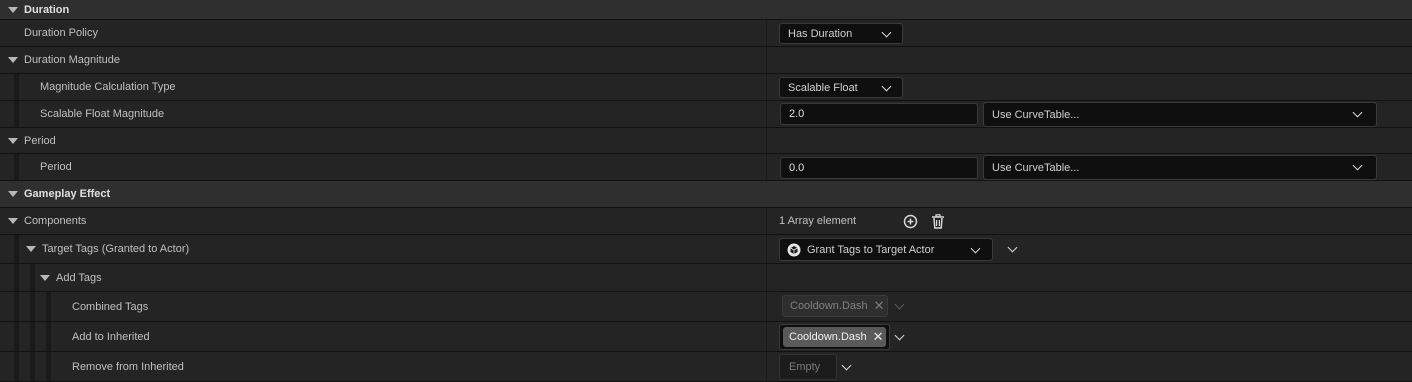  Describe the element at coordinates (706, 33) in the screenshot. I see `row-duration-policy: Duration Policy Has Duration` at that location.